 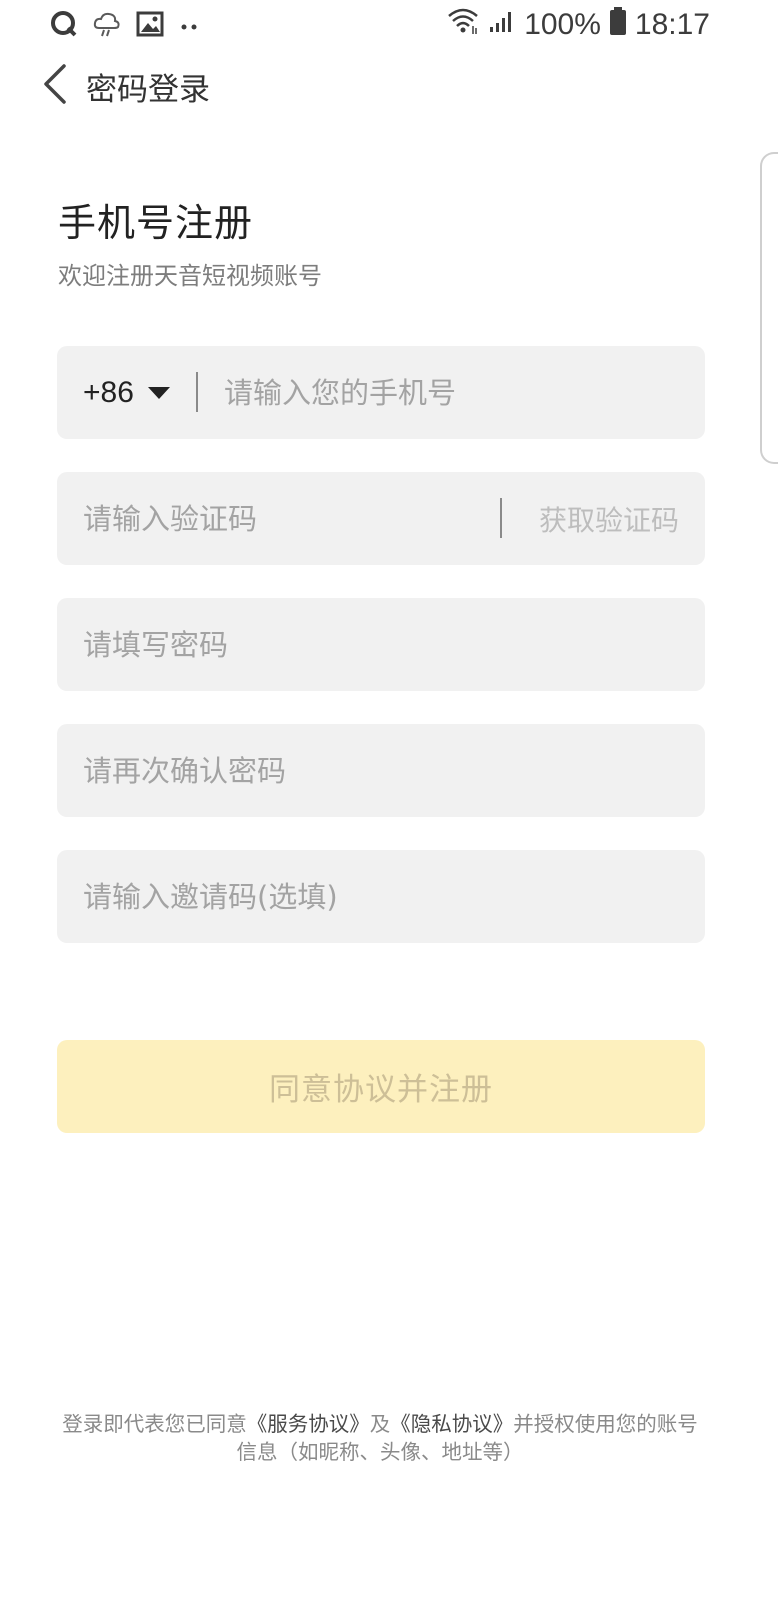 I want to click on invite-code-input, so click(x=383, y=896).